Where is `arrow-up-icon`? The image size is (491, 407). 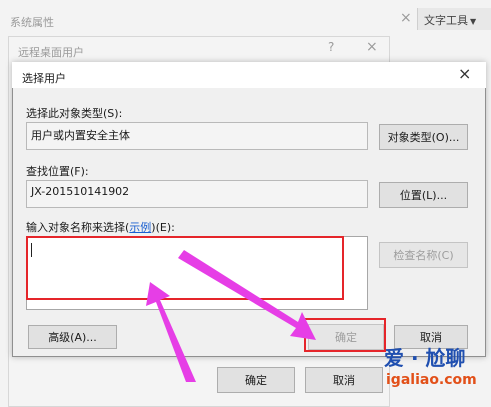
arrow-up-icon is located at coordinates (171, 332).